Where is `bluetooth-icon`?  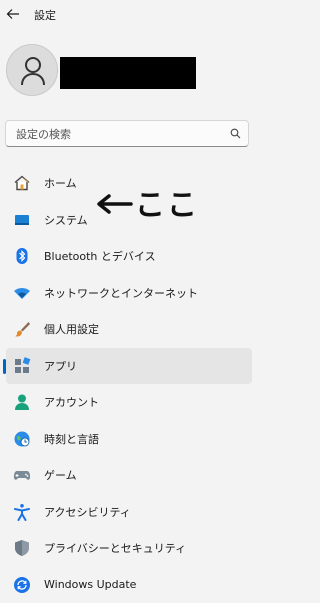
bluetooth-icon is located at coordinates (22, 256).